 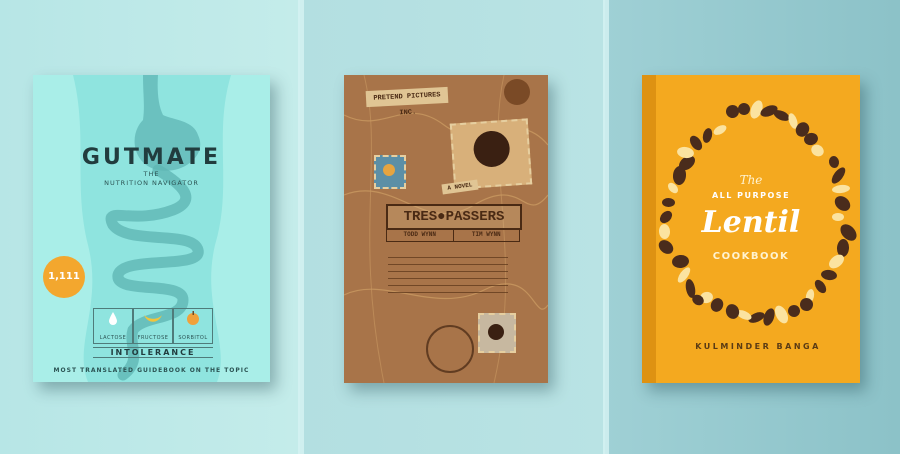 What do you see at coordinates (153, 352) in the screenshot?
I see `category-label: INTOLERANCE` at bounding box center [153, 352].